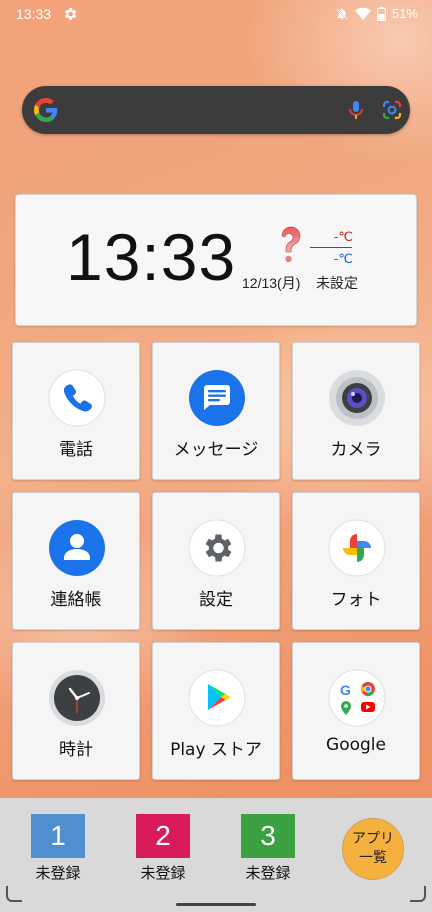 This screenshot has width=432, height=912. Describe the element at coordinates (76, 450) in the screenshot. I see `app-label: 電話` at that location.